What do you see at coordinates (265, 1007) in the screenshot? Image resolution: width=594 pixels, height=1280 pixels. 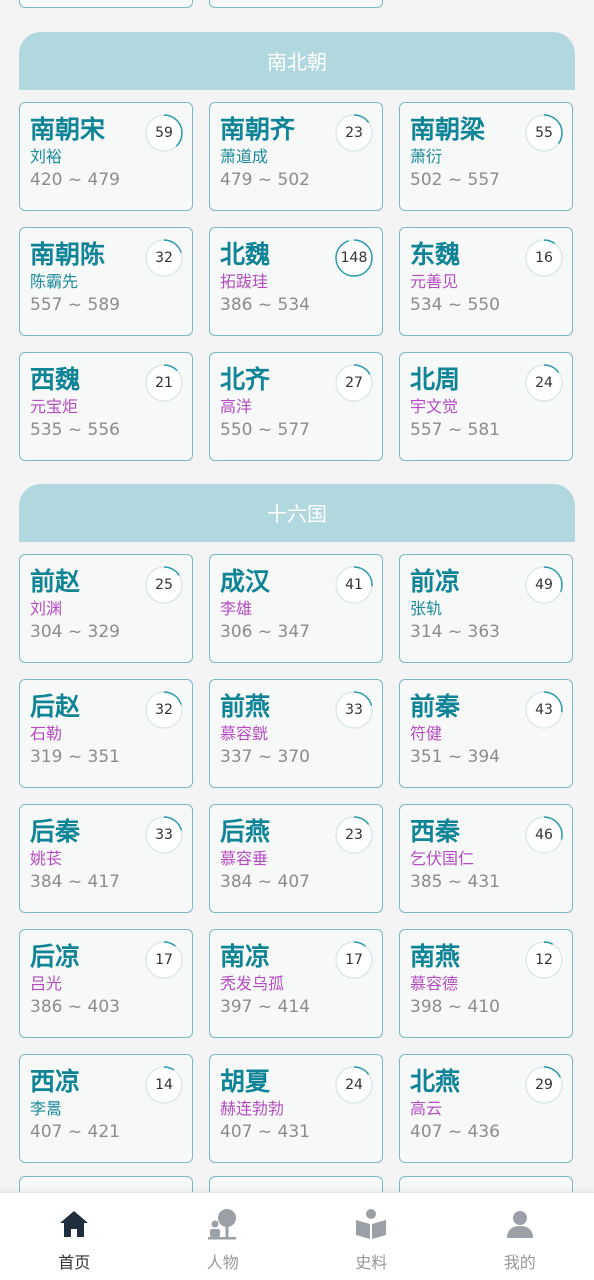 I see `year-range: 397 ~ 414` at bounding box center [265, 1007].